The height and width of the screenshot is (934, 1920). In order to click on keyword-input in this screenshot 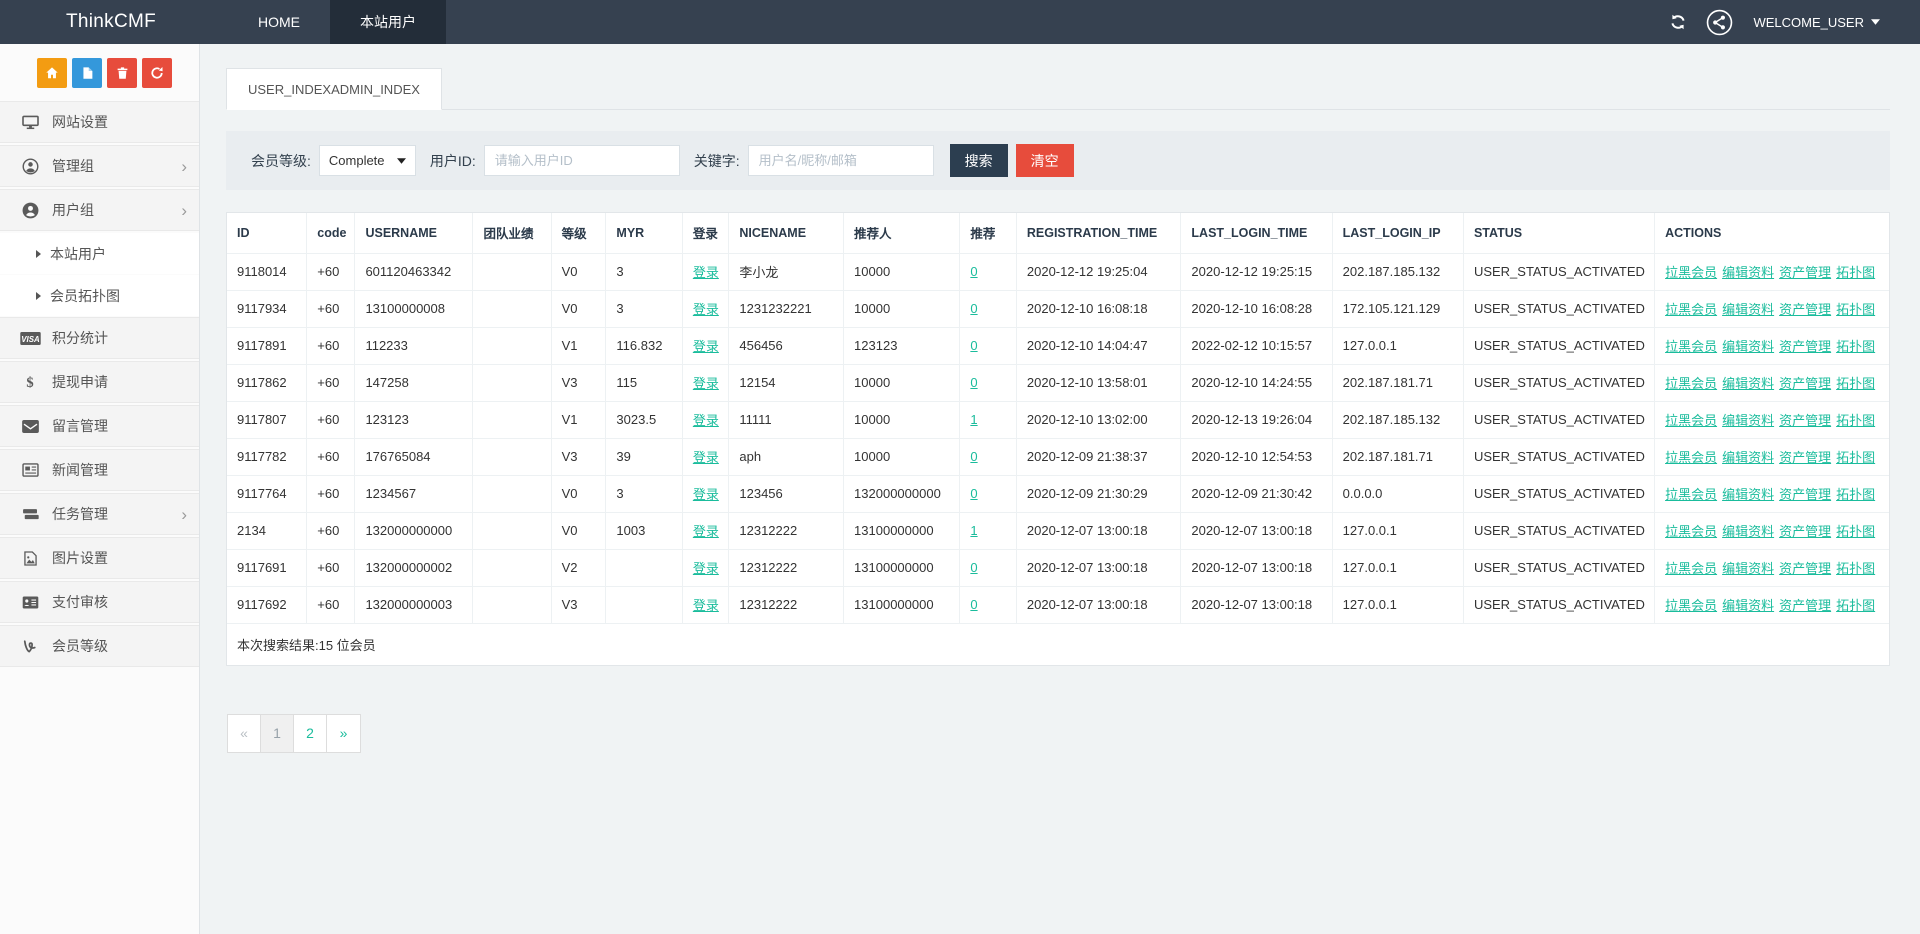, I will do `click(840, 160)`.